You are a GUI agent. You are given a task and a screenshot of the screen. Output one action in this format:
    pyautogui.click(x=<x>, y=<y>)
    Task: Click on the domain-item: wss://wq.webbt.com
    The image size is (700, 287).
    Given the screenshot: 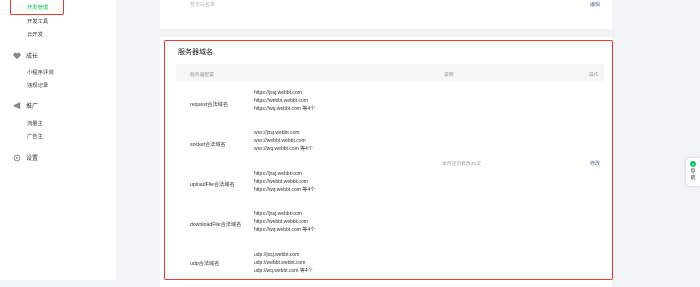 What is the action you would take?
    pyautogui.click(x=276, y=149)
    